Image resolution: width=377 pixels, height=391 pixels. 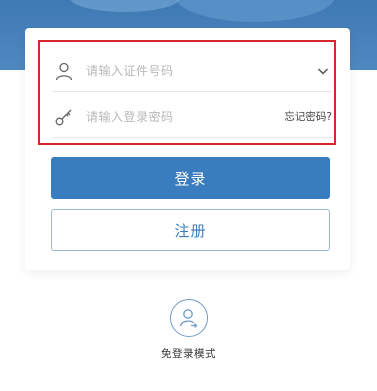 I want to click on guest-mode-label: 免登录模式, so click(x=188, y=353).